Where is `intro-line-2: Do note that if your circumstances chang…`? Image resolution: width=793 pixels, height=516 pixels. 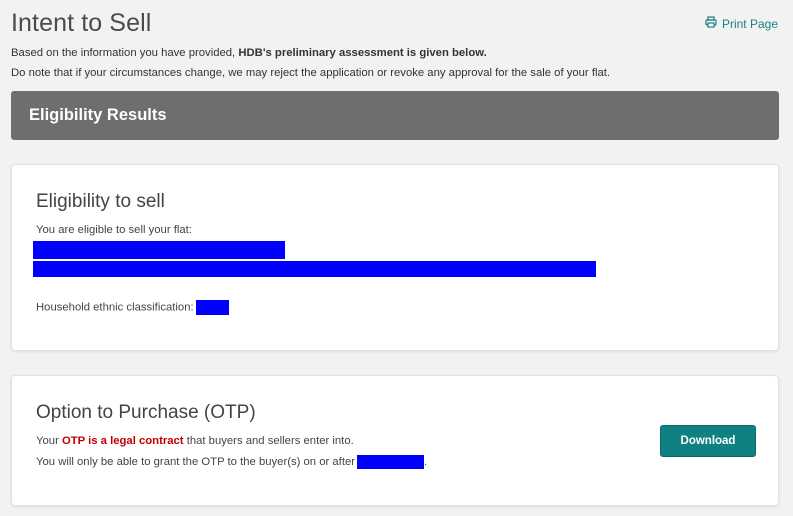
intro-line-2: Do note that if your circumstances chang… is located at coordinates (311, 73).